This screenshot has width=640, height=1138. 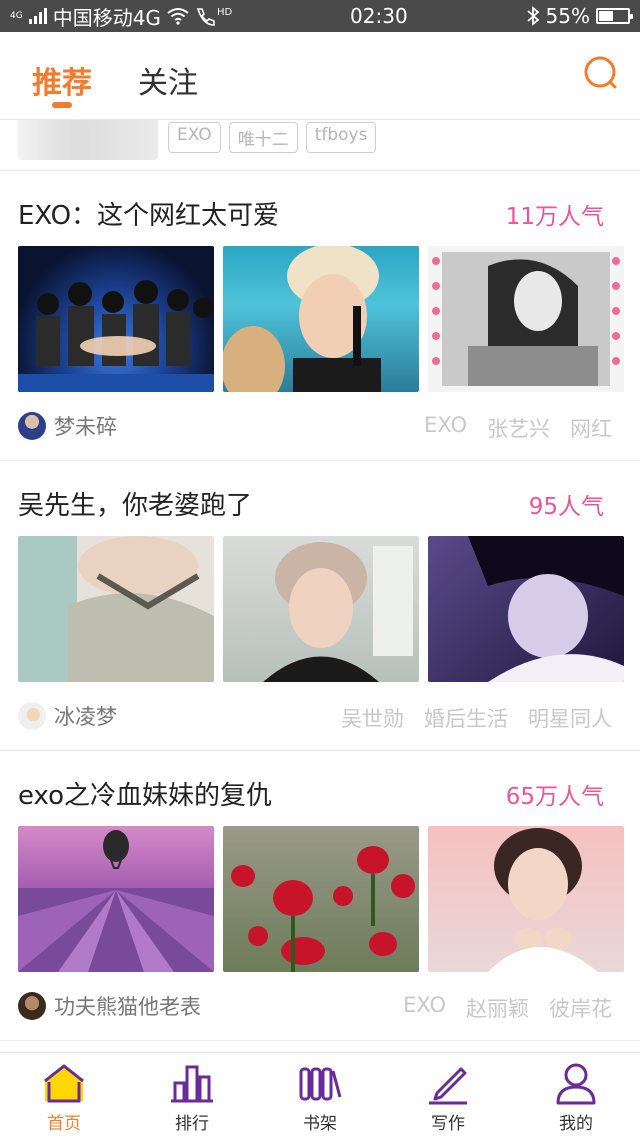 I want to click on nav-label: 排行, so click(x=192, y=1124).